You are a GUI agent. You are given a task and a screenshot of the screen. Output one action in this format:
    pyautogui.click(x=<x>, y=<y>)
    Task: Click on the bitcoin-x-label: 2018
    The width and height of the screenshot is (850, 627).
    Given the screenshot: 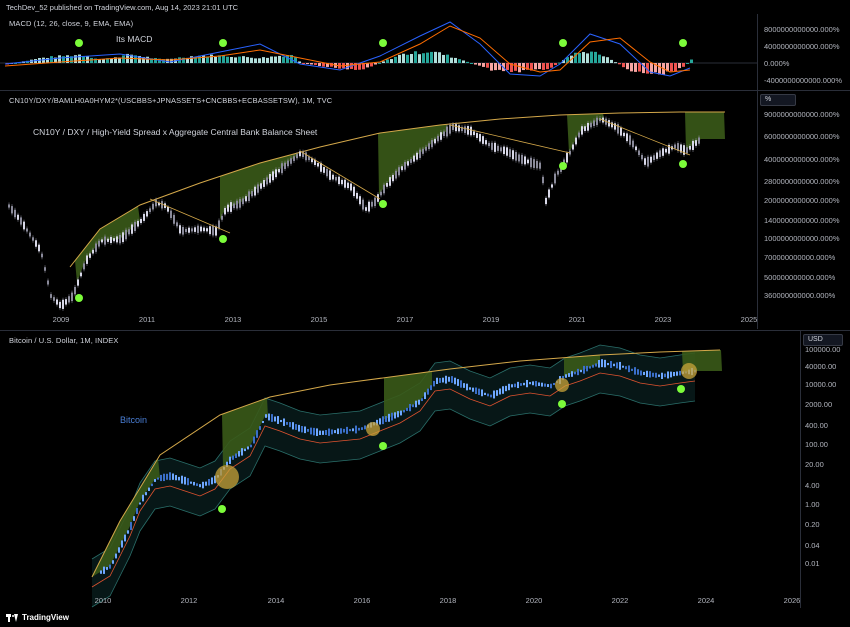 What is the action you would take?
    pyautogui.click(x=448, y=600)
    